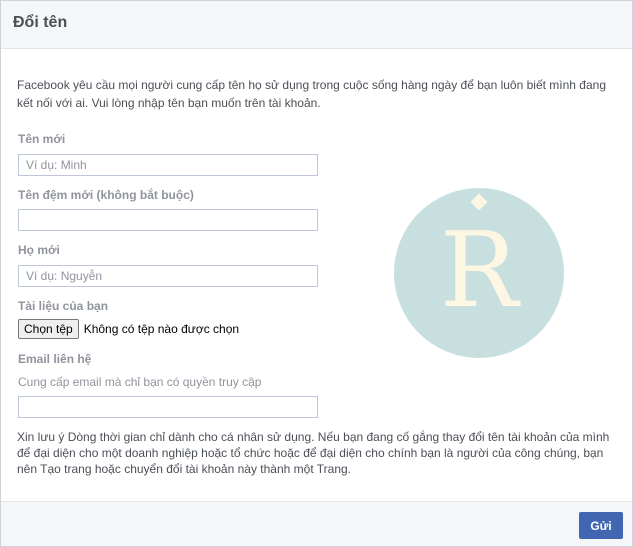  Describe the element at coordinates (161, 329) in the screenshot. I see `file-status: Không có tệp nào được chọn` at that location.